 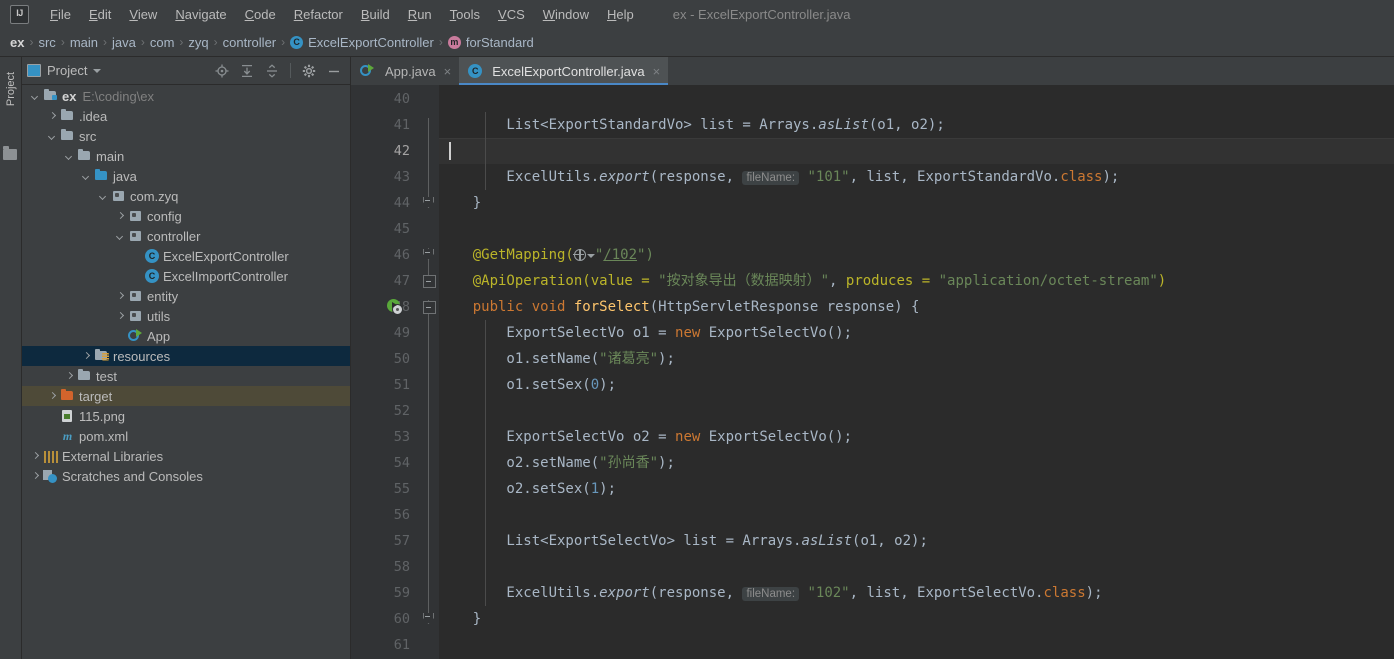 What do you see at coordinates (186, 176) in the screenshot?
I see `tree-node-java: java` at bounding box center [186, 176].